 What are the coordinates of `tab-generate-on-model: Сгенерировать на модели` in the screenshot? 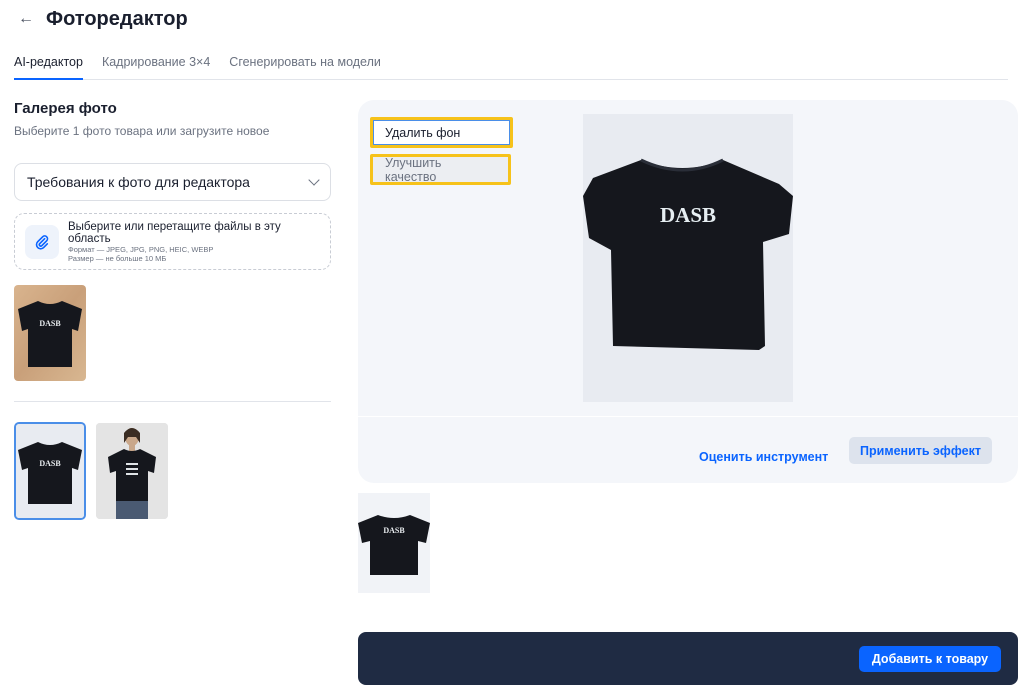 It's located at (305, 65).